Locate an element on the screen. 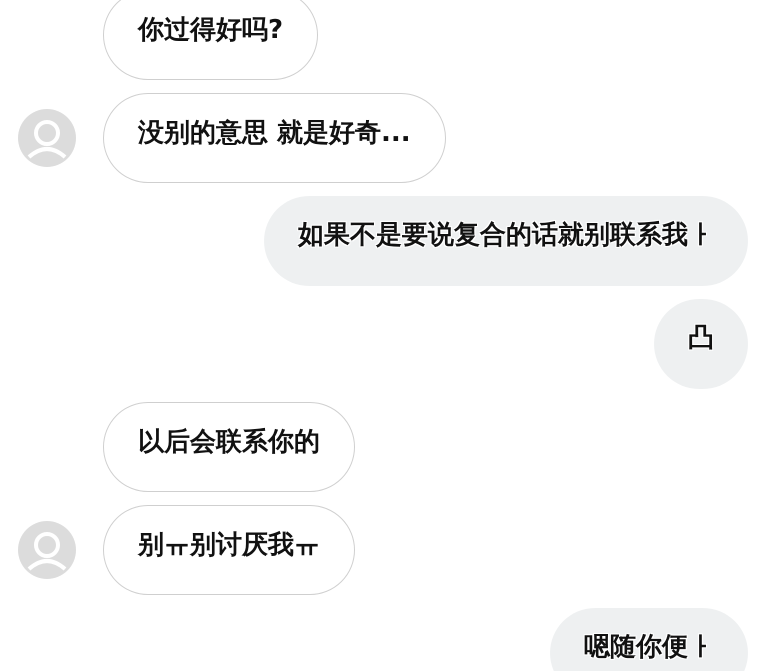  message-text: 你过得好吗? is located at coordinates (211, 30).